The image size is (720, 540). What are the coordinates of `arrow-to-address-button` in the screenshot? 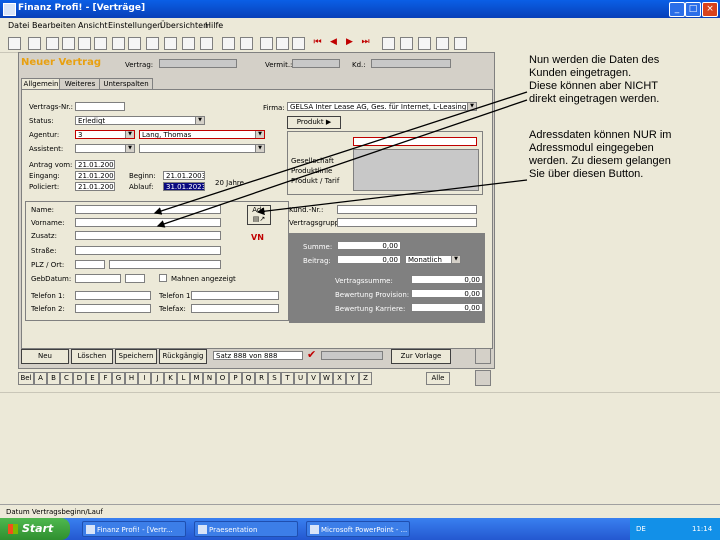 It's located at (392, 197).